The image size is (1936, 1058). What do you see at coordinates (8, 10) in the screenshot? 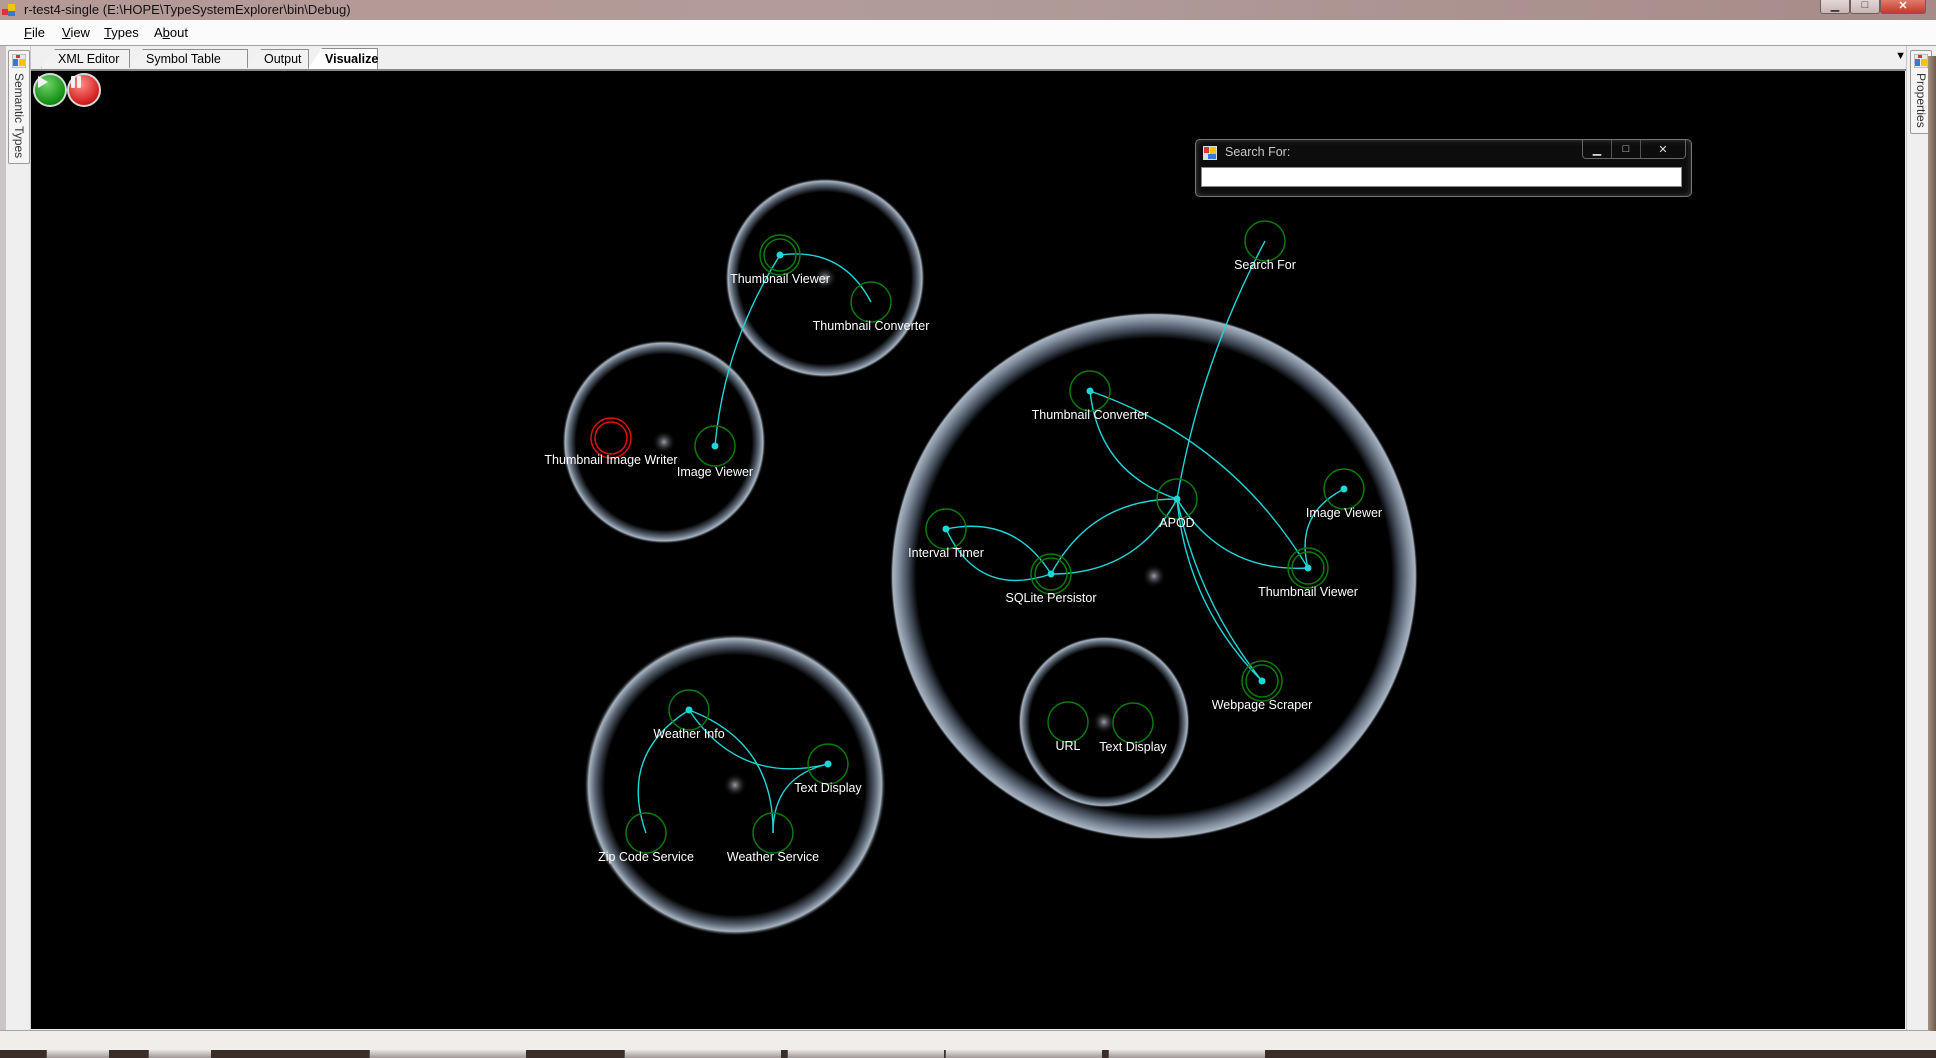
I see `app-icon` at bounding box center [8, 10].